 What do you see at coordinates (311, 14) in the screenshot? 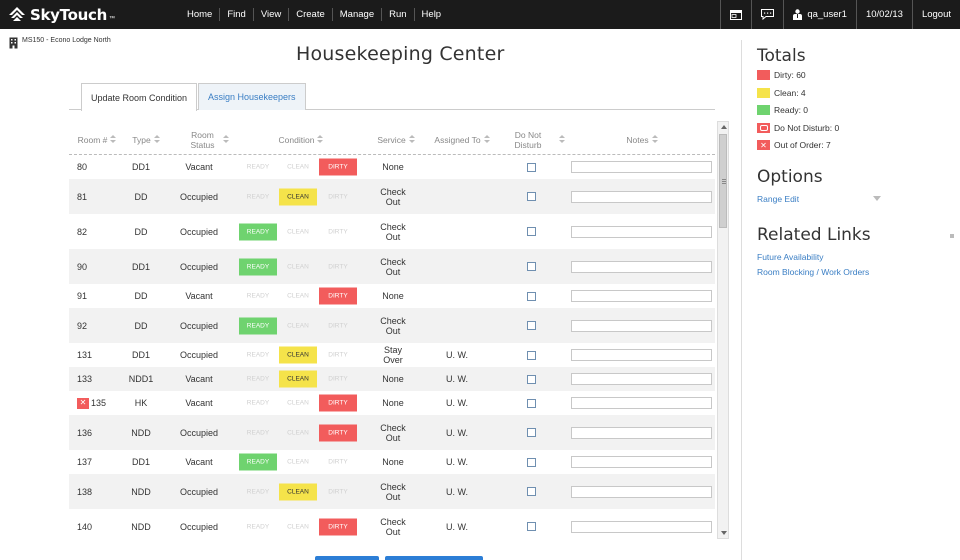
I see `nav-create: Create` at bounding box center [311, 14].